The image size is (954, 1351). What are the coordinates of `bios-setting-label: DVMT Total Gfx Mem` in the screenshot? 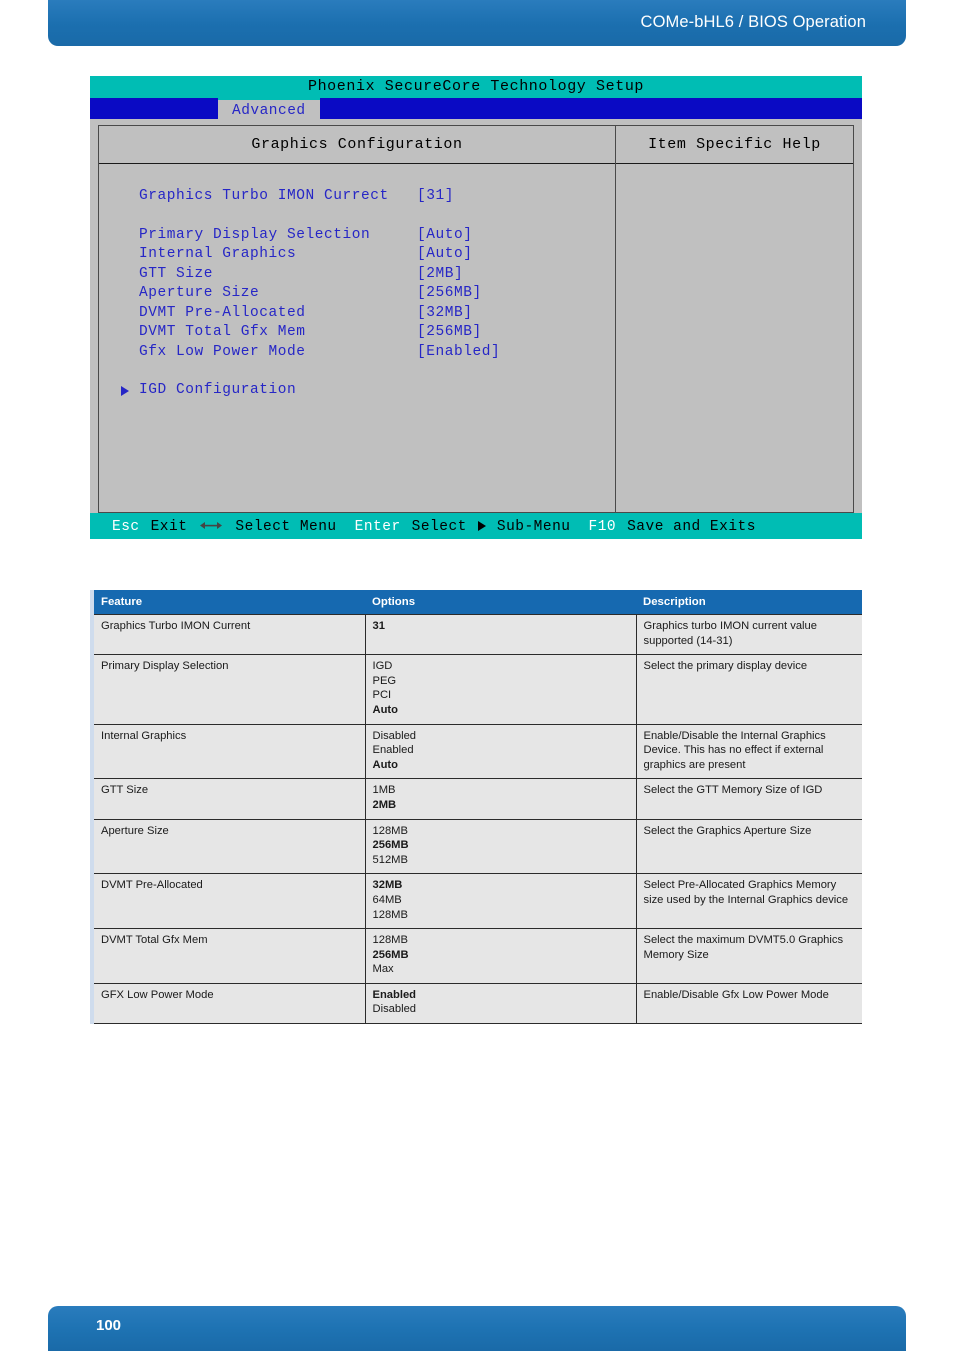 It's located at (222, 332).